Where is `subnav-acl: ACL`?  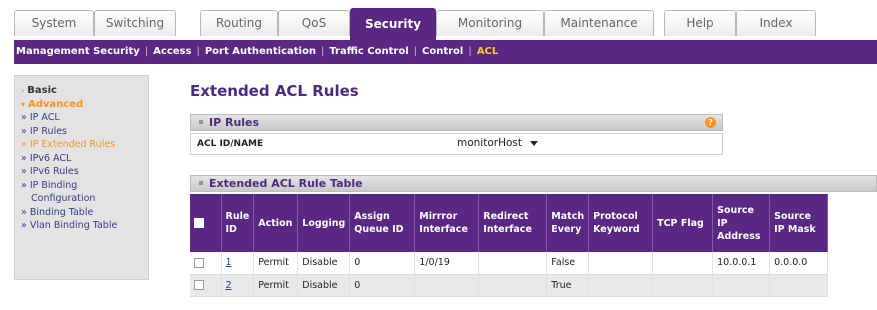 subnav-acl: ACL is located at coordinates (487, 52).